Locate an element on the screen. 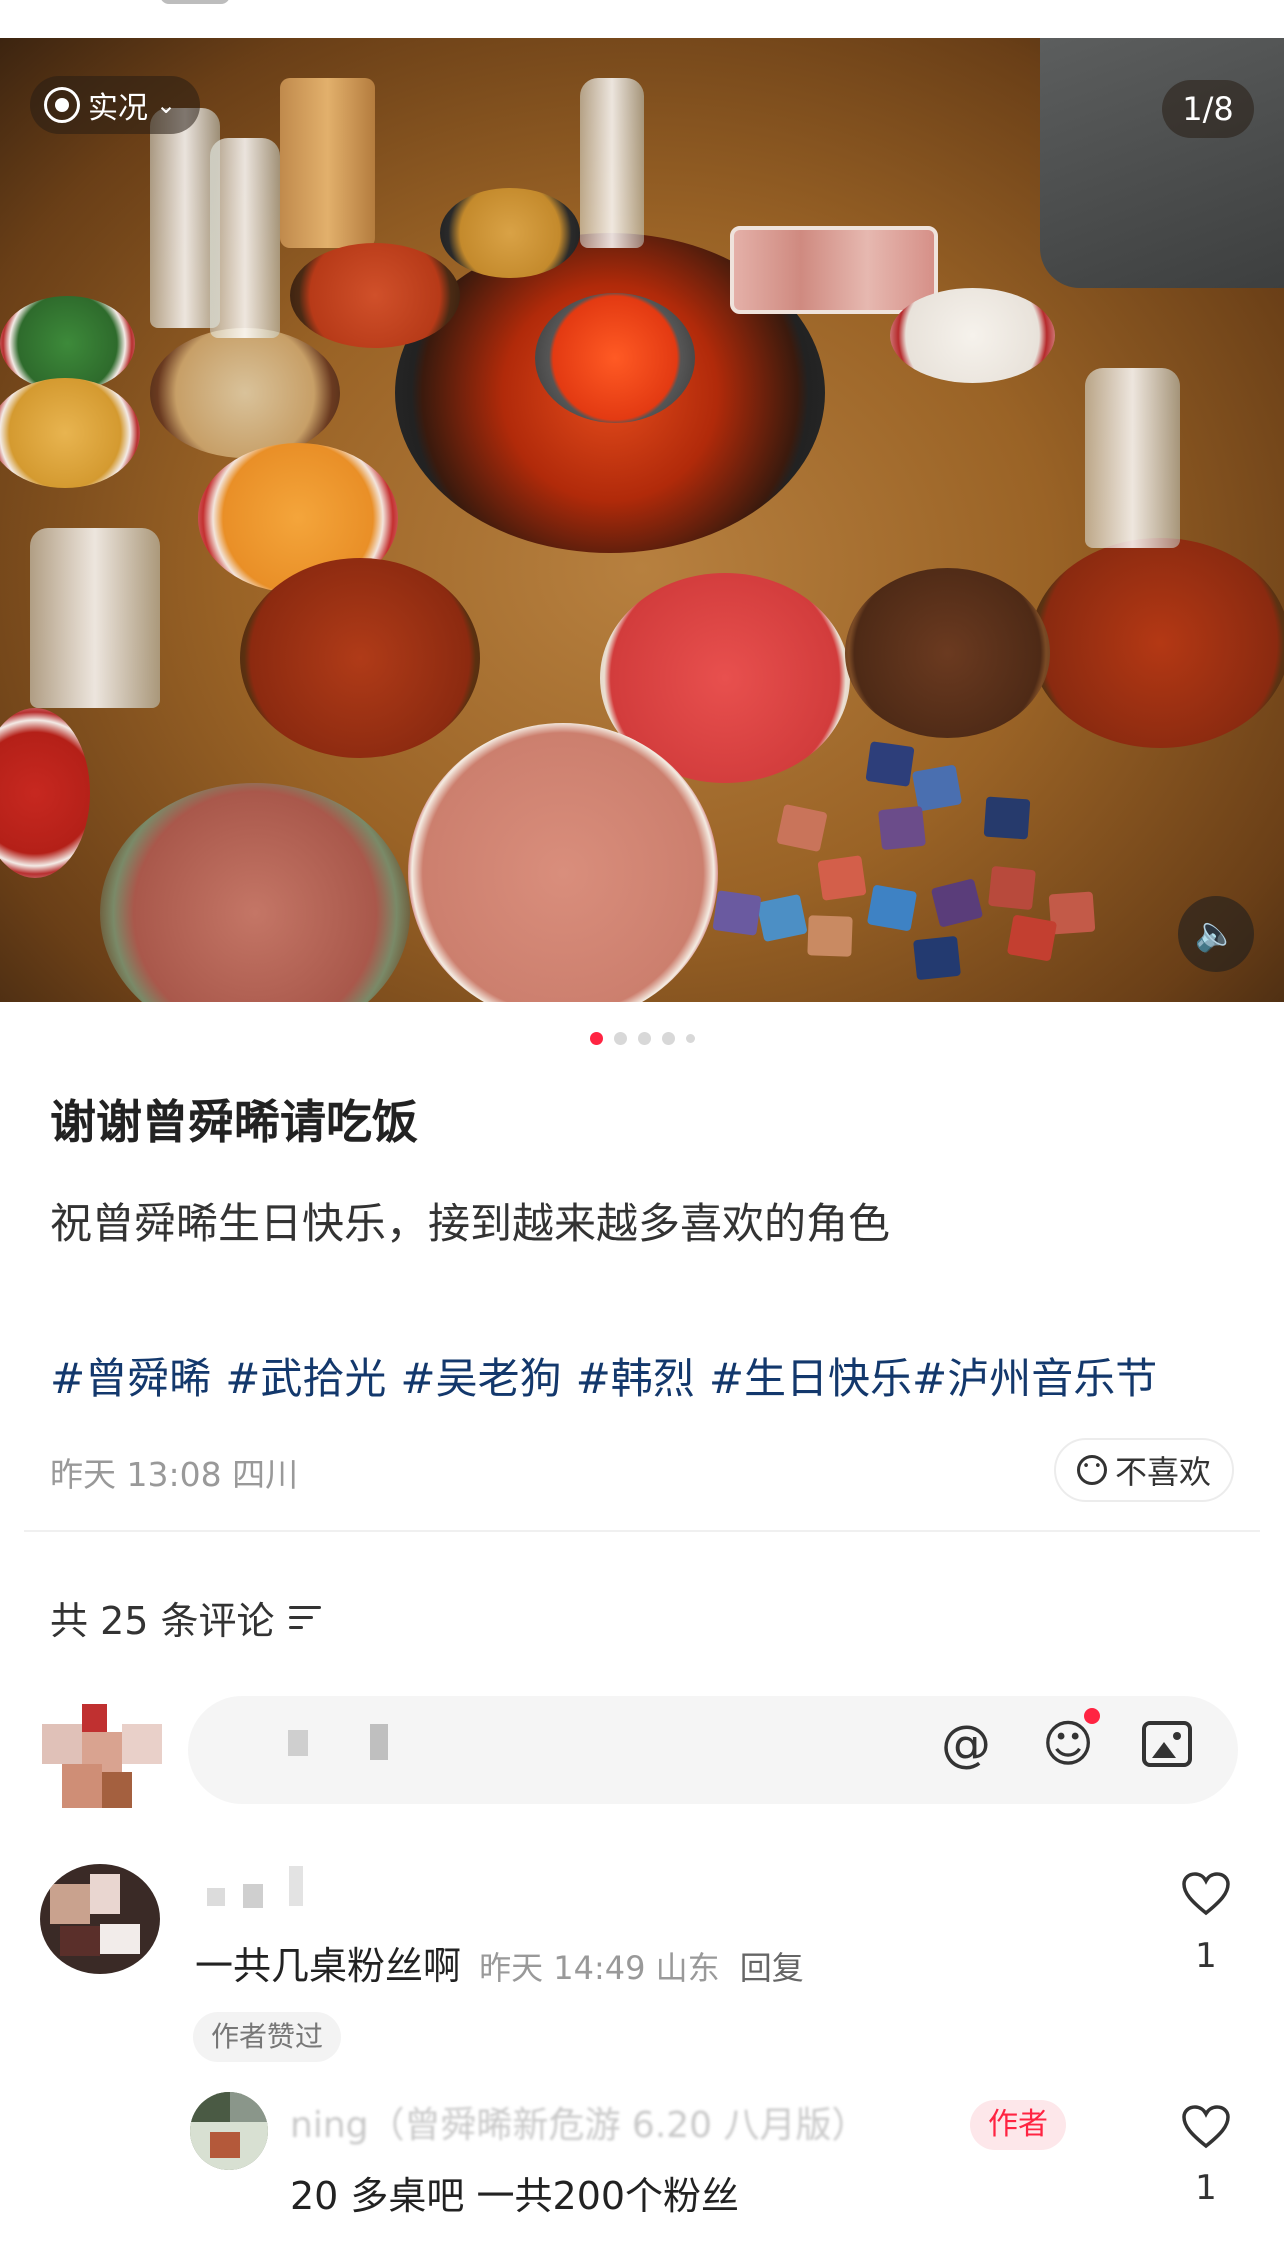 The width and height of the screenshot is (1284, 2246). comment-body: 一共几桌粉丝啊 is located at coordinates (328, 1966).